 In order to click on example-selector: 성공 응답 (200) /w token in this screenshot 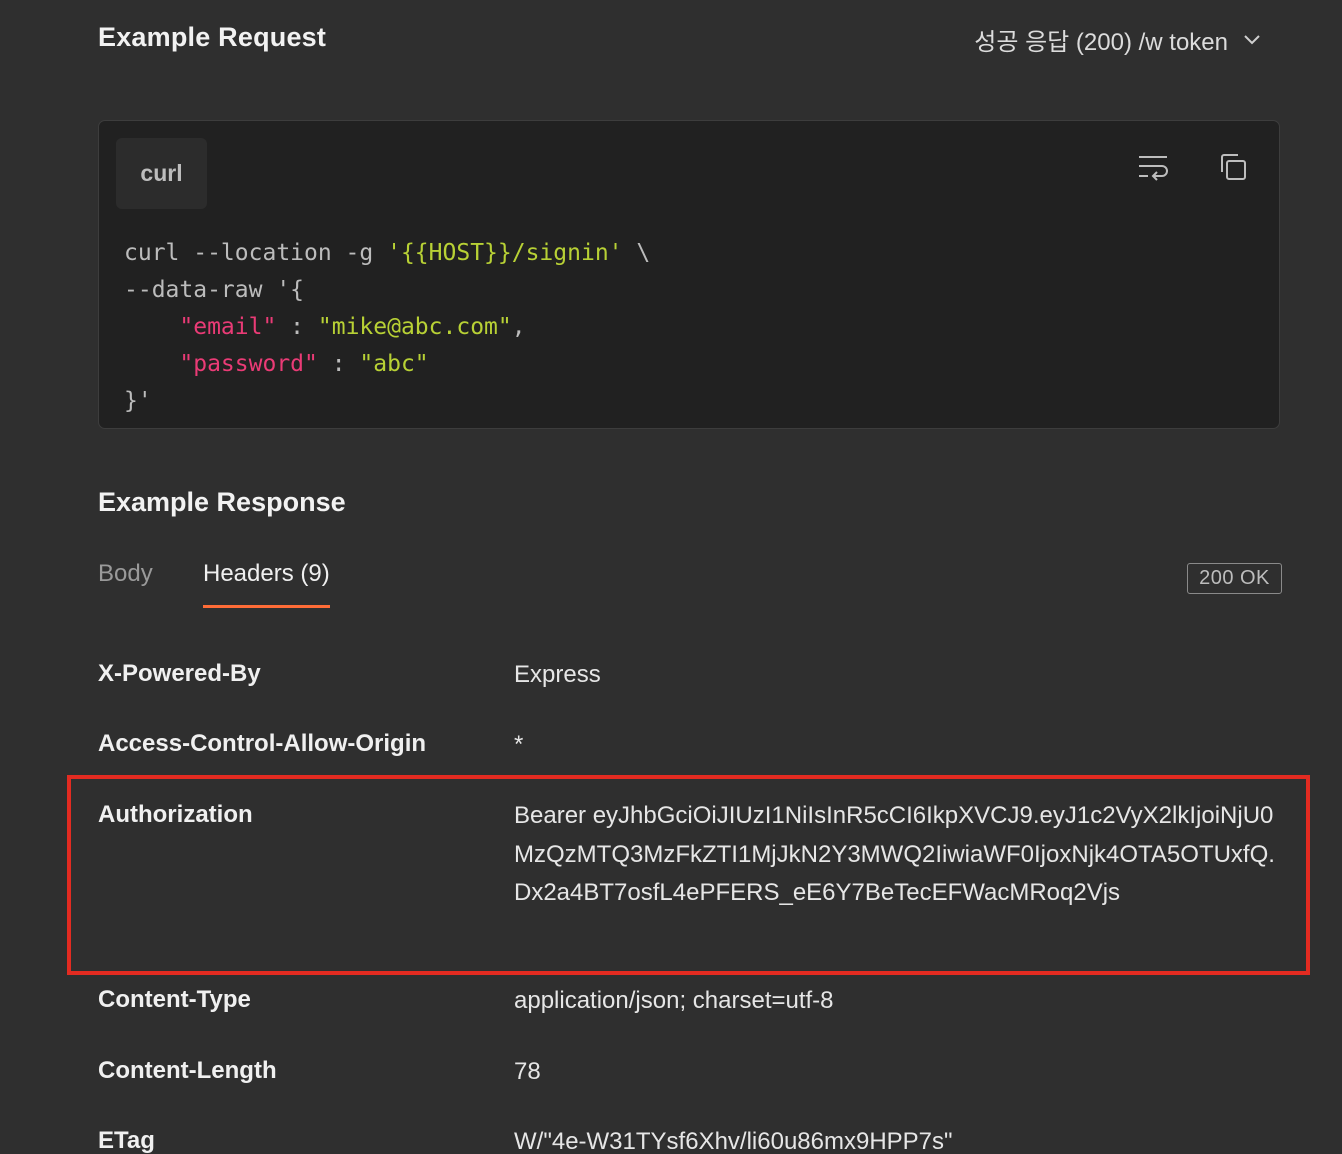, I will do `click(1118, 39)`.